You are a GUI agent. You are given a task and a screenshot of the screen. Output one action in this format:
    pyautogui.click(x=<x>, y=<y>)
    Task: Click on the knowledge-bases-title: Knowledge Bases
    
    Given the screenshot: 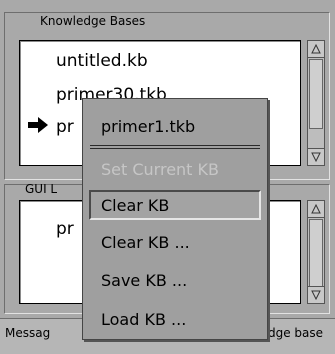 What is the action you would take?
    pyautogui.click(x=93, y=21)
    